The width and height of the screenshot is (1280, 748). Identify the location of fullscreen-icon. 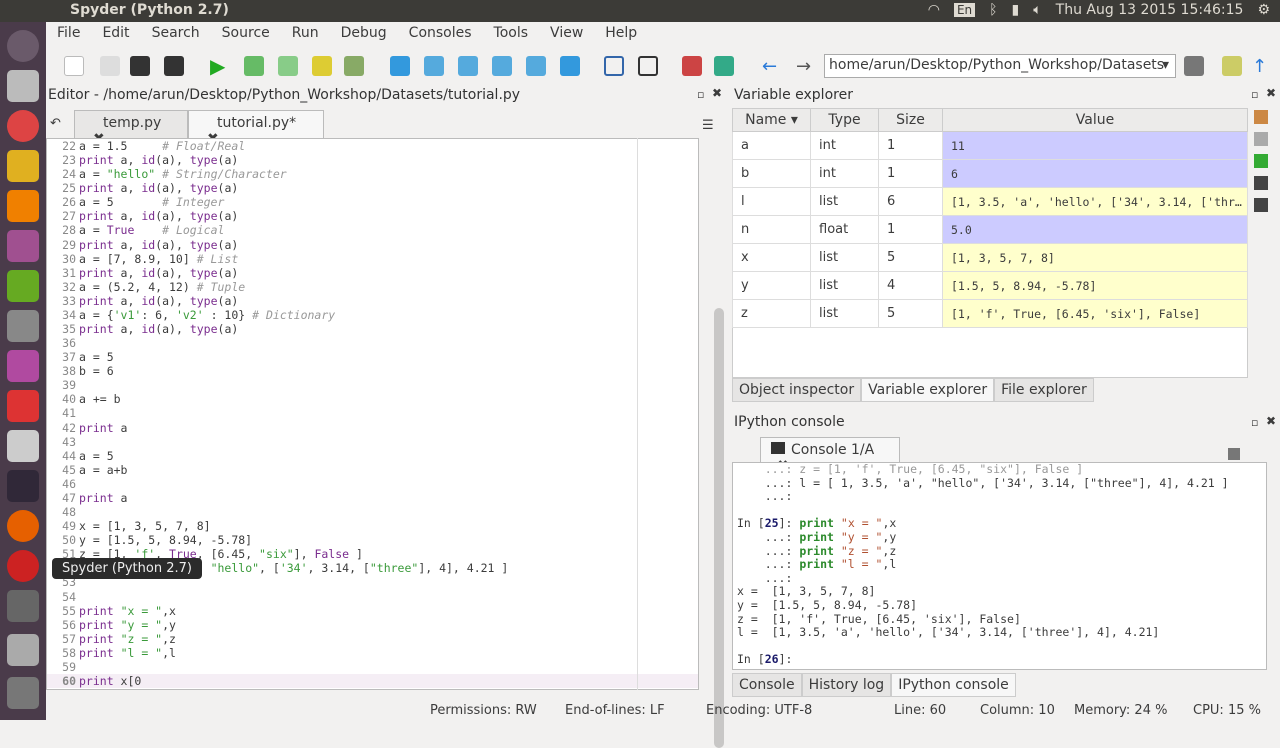
(648, 66).